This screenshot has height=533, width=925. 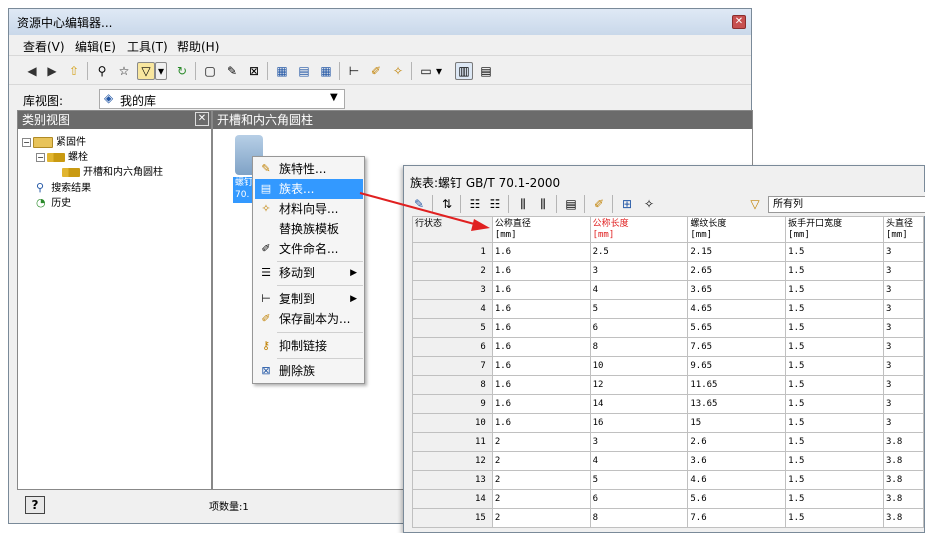 What do you see at coordinates (102, 71) in the screenshot?
I see `search-icon: ⚲` at bounding box center [102, 71].